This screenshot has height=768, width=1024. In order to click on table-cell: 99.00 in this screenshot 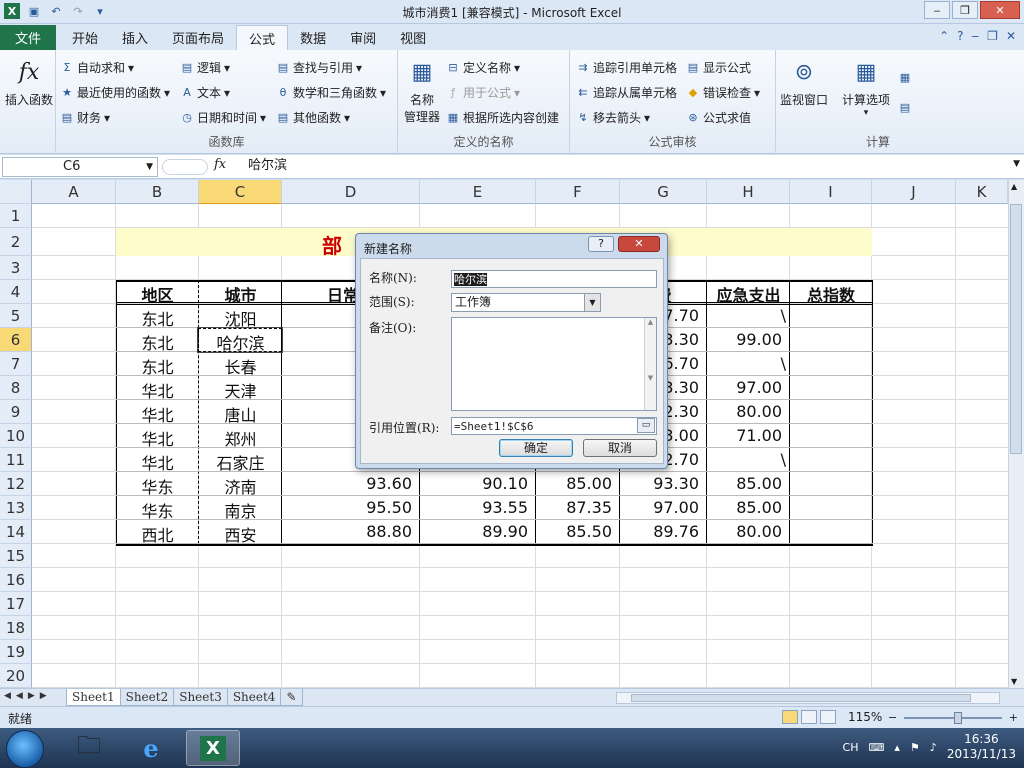, I will do `click(748, 339)`.